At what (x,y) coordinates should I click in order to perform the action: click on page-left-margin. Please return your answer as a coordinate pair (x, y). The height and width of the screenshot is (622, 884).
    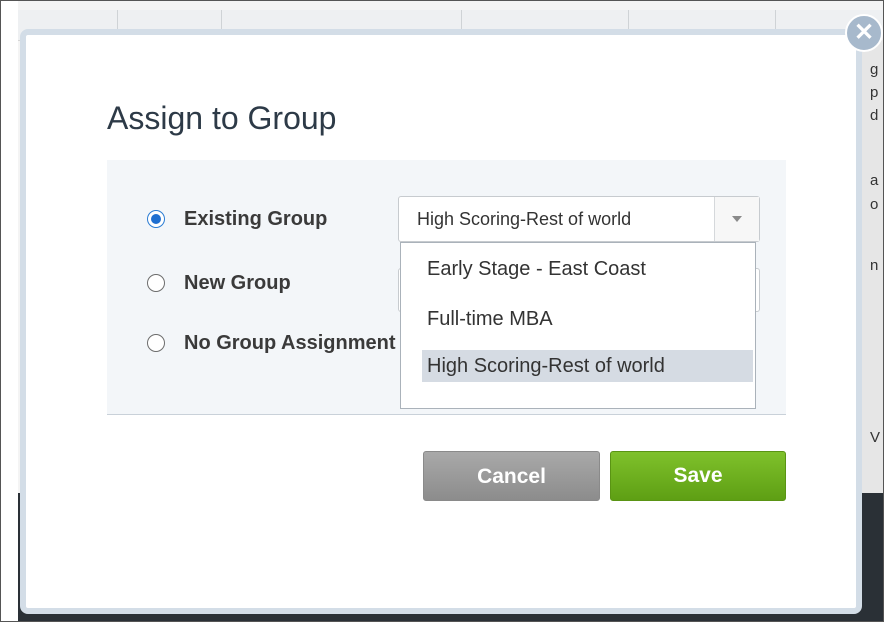
    Looking at the image, I should click on (9, 311).